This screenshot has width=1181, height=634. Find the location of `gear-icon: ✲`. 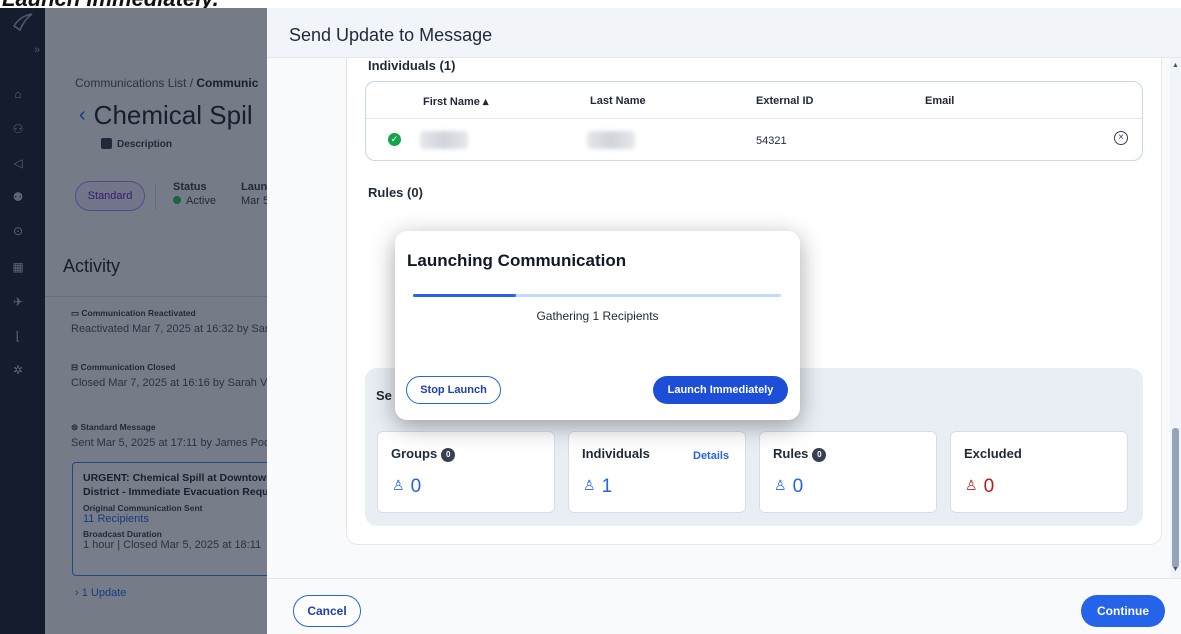

gear-icon: ✲ is located at coordinates (18, 370).